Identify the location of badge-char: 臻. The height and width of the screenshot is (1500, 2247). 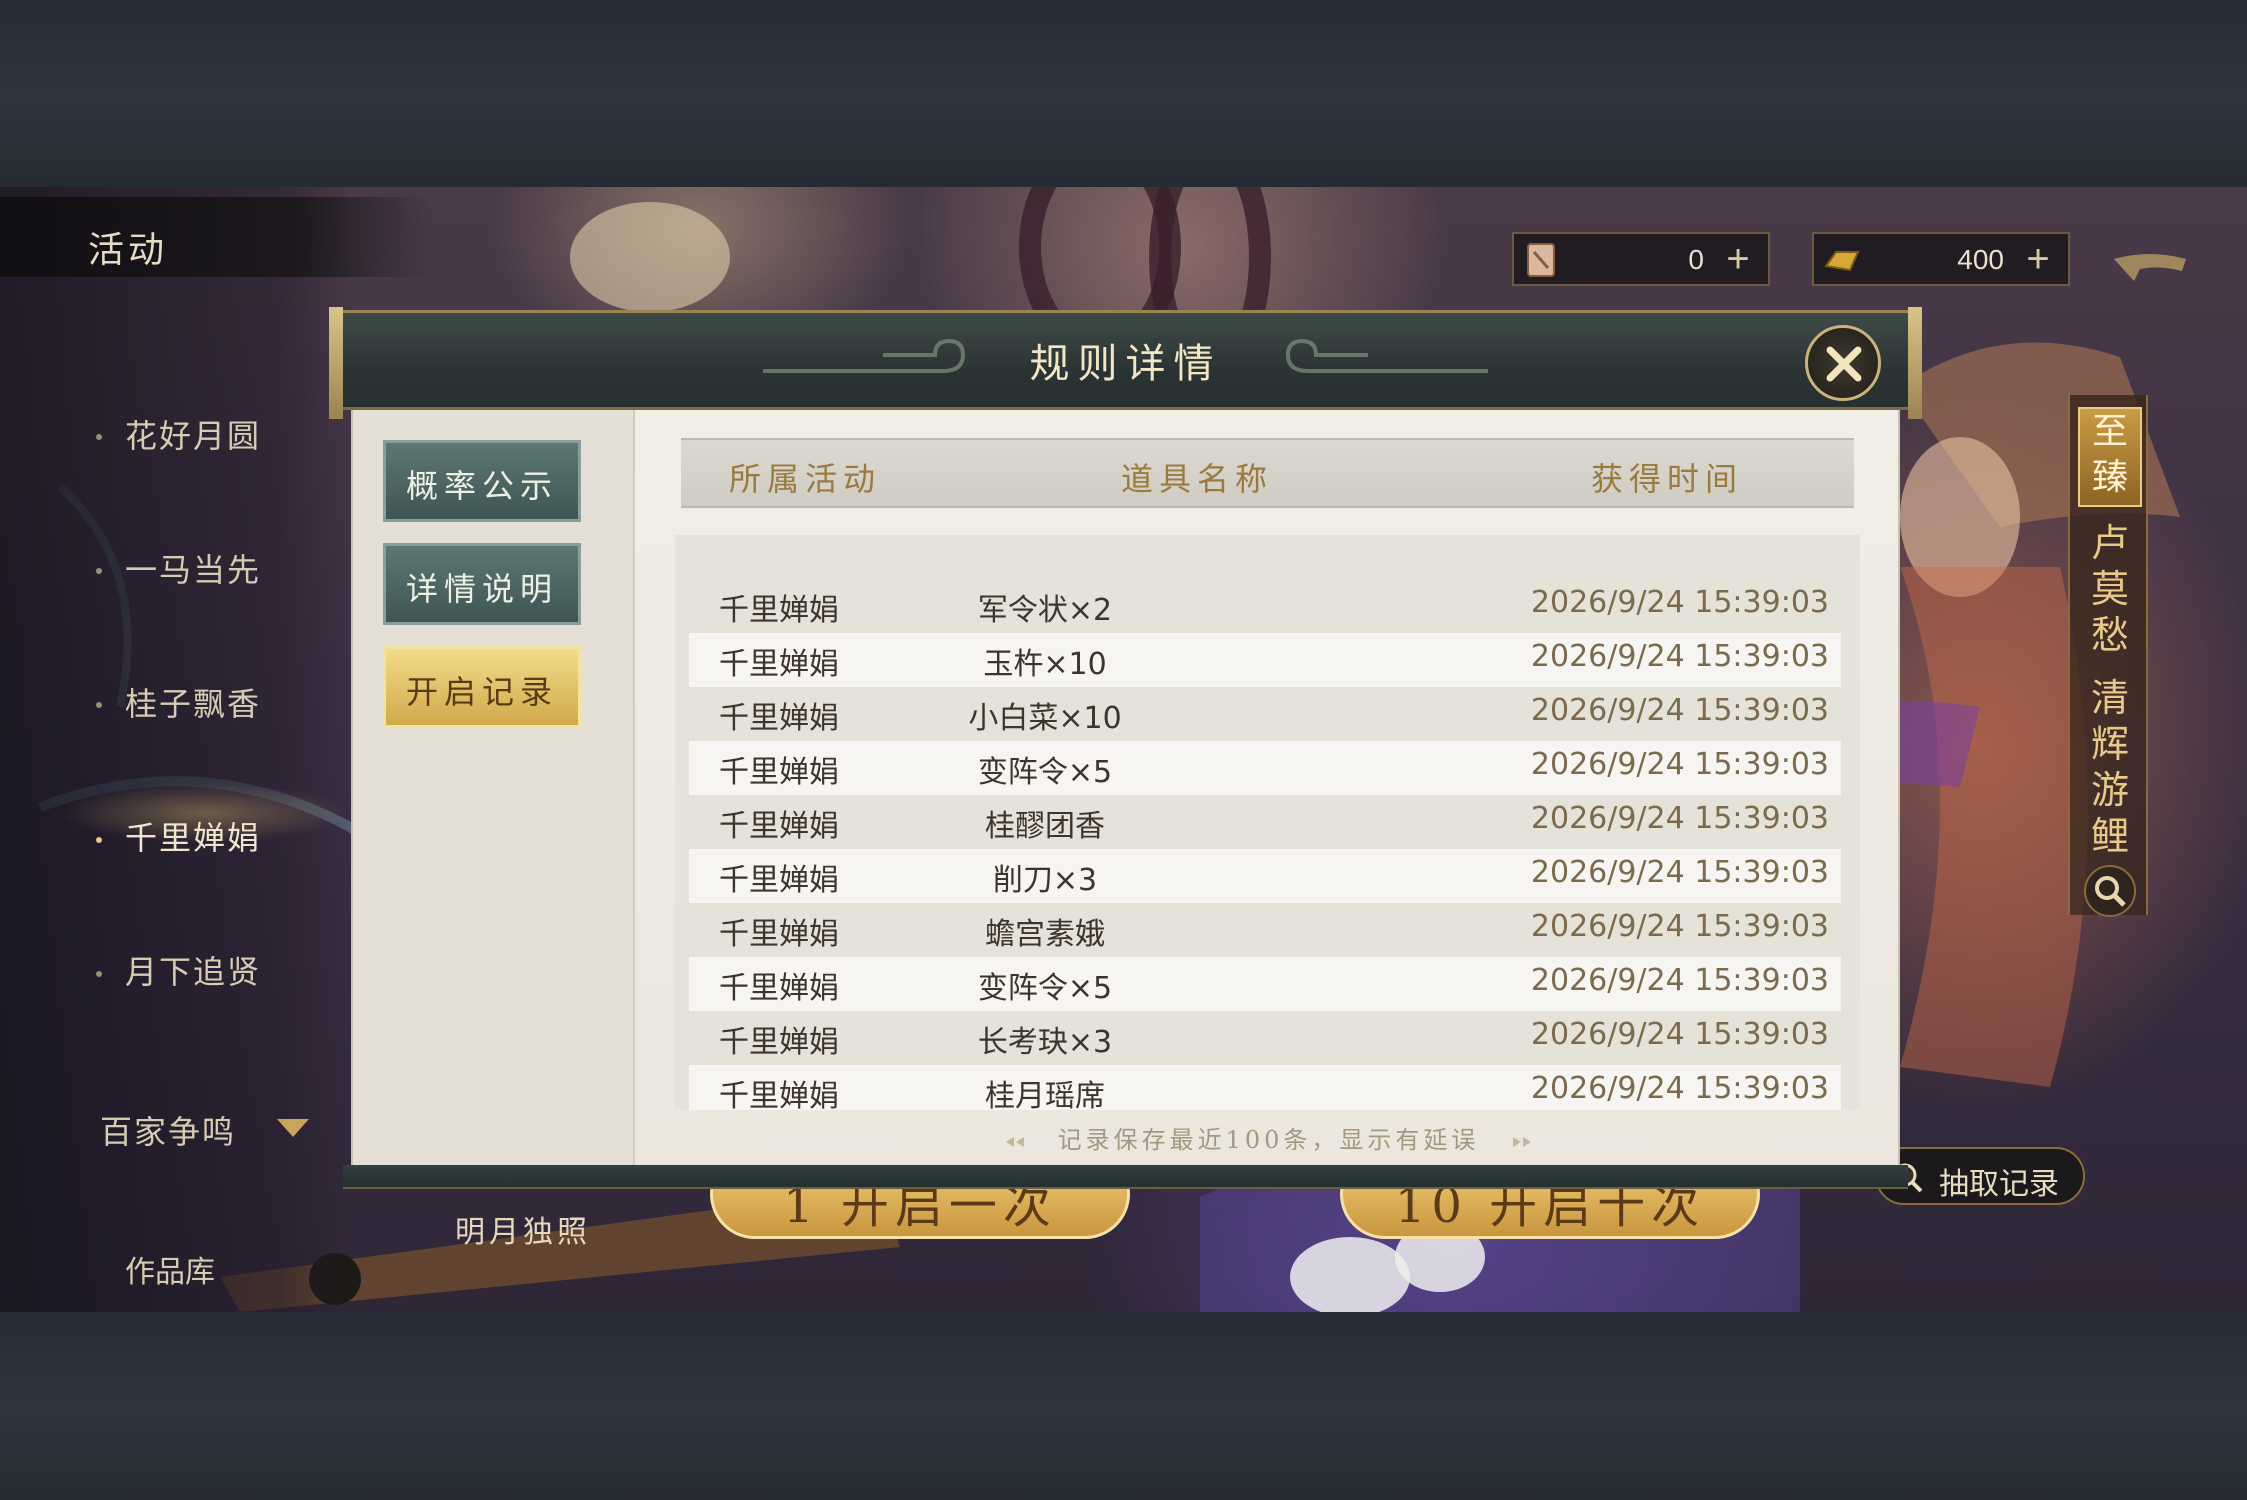
(2109, 477).